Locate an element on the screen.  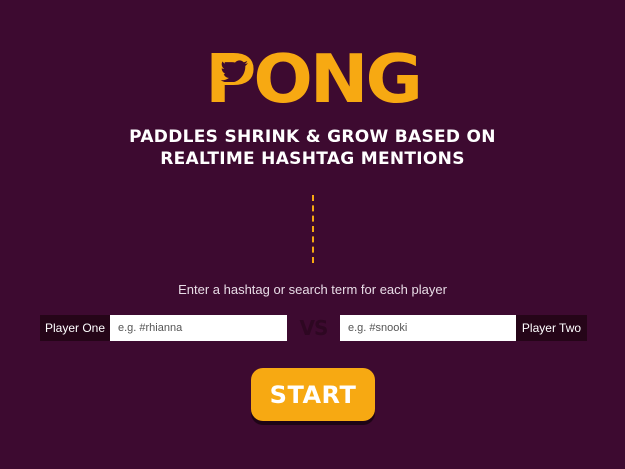
start-button: START is located at coordinates (313, 394).